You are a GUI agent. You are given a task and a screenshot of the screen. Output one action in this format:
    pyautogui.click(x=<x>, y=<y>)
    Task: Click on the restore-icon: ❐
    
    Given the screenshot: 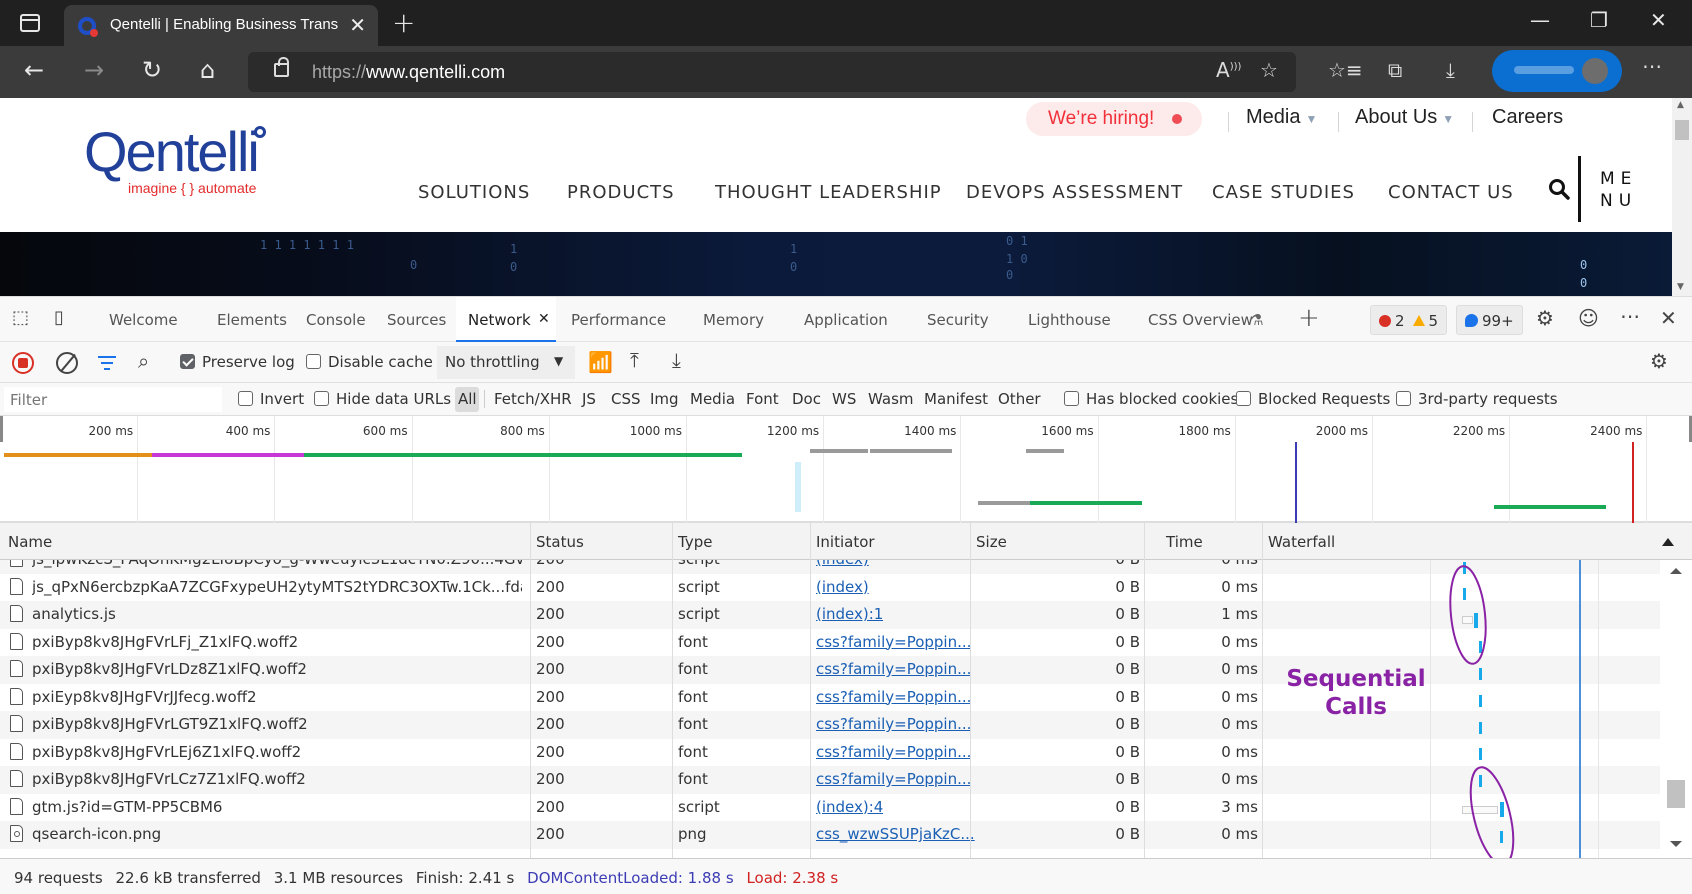 What is the action you would take?
    pyautogui.click(x=1599, y=20)
    